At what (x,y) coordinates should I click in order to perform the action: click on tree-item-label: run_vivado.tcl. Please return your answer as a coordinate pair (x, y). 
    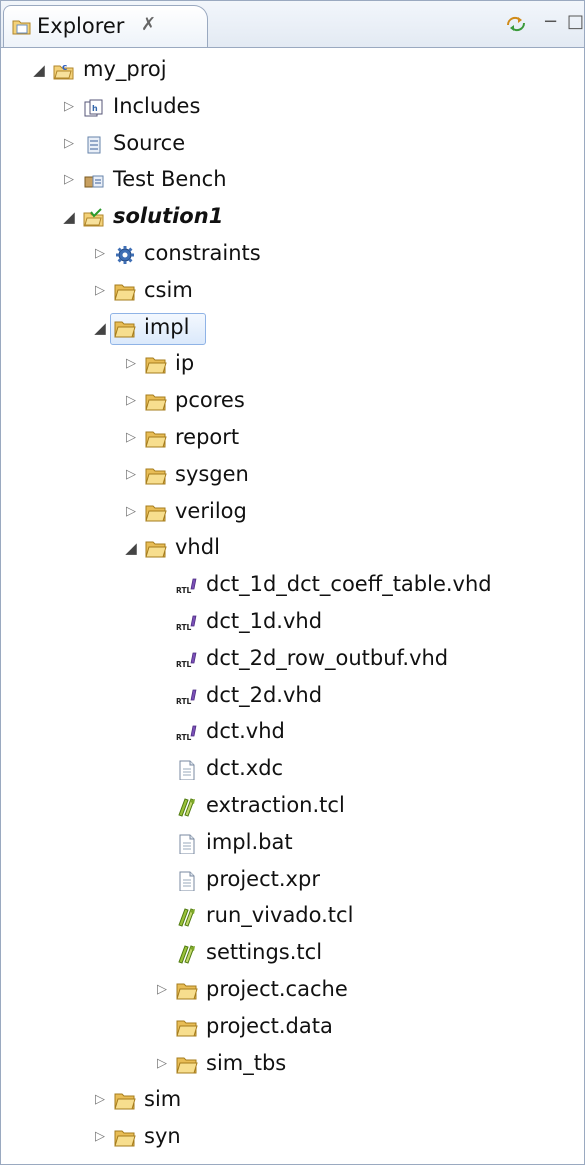
    Looking at the image, I should click on (280, 915).